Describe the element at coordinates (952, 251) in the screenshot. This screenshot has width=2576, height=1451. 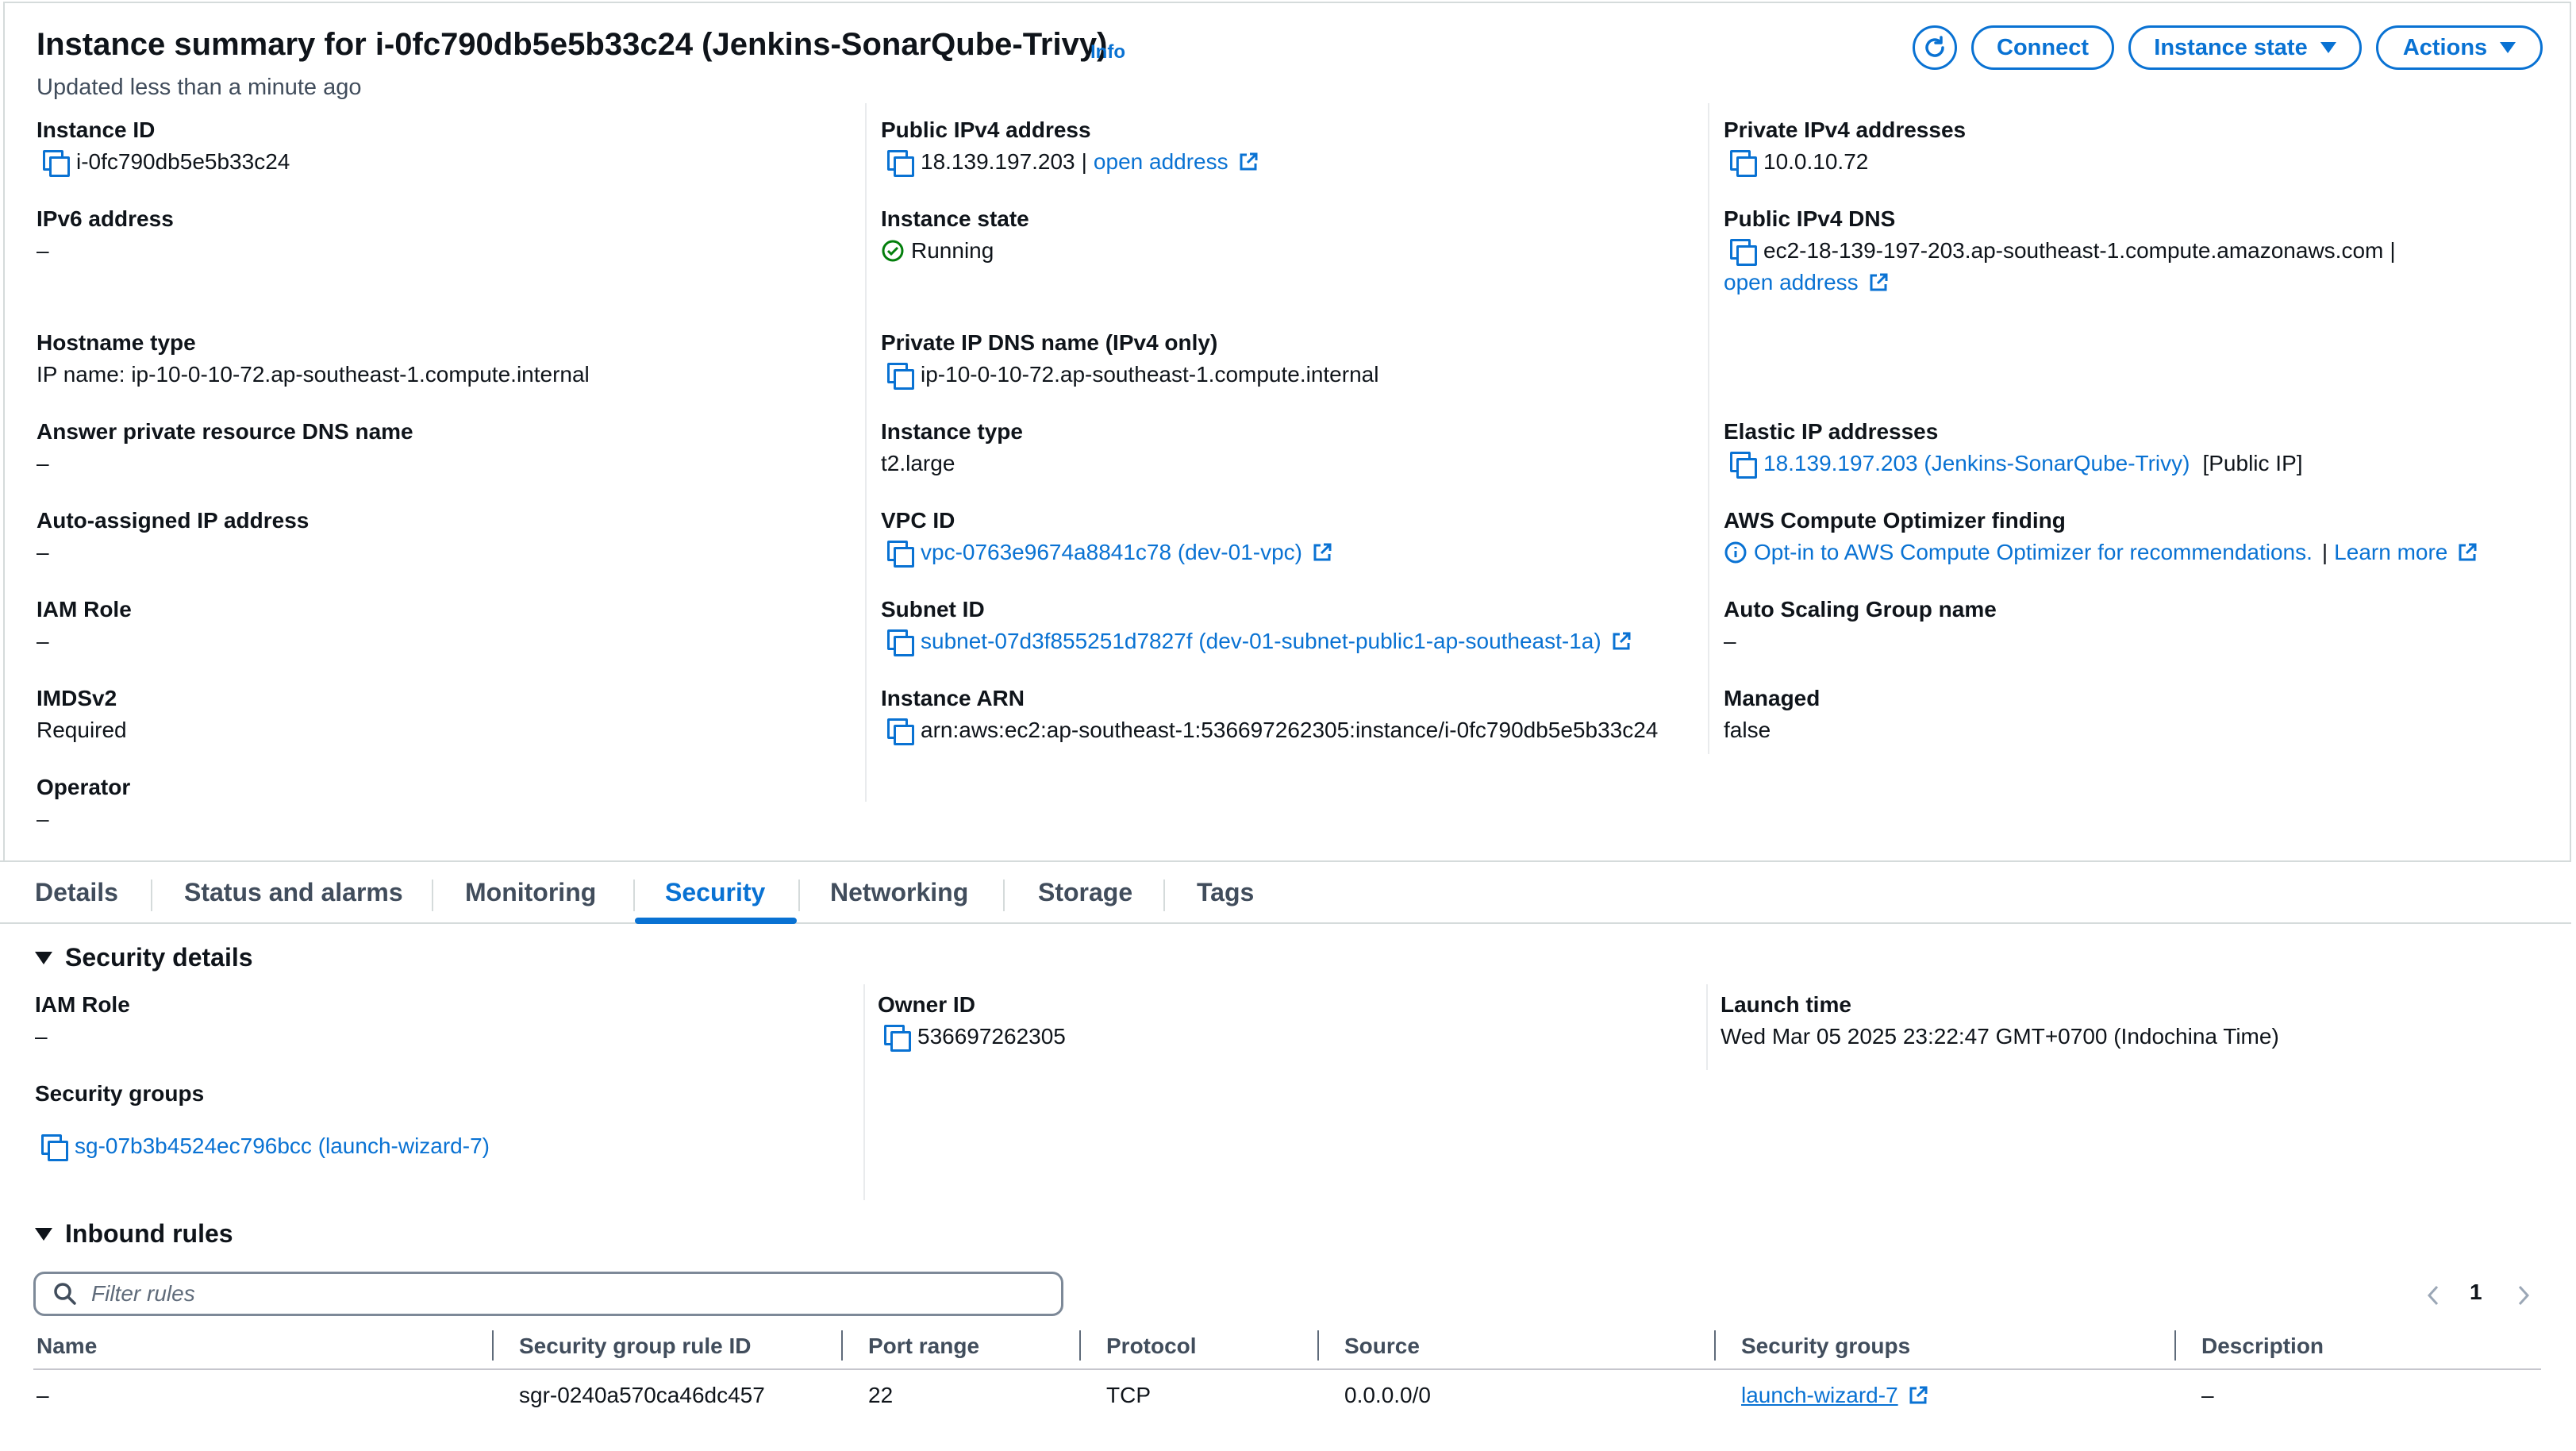
I see `instance-state-value: Running` at that location.